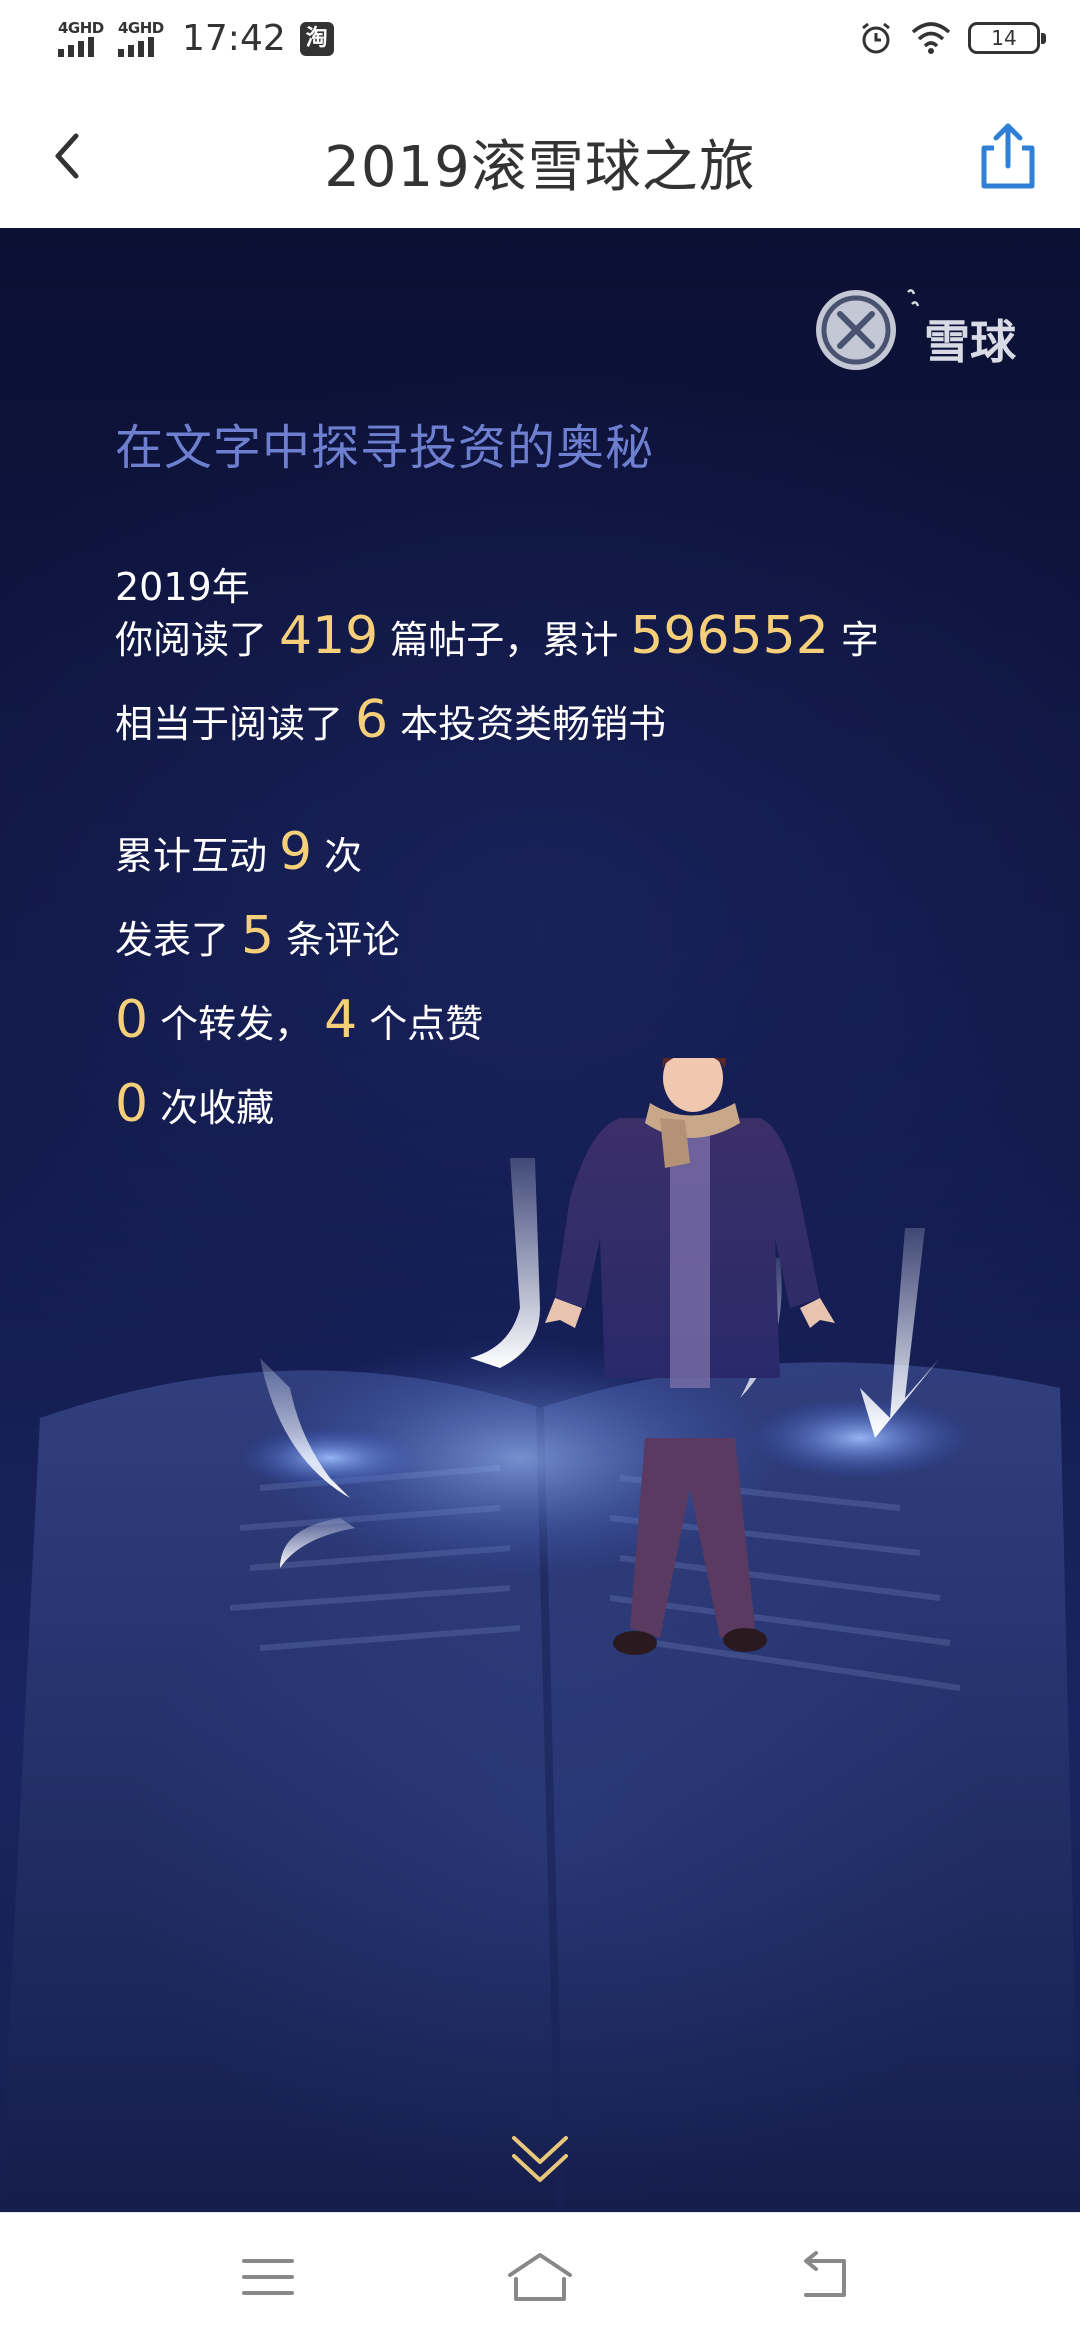 The image size is (1080, 2340). I want to click on books-prefix: 相当于阅读了, so click(229, 724).